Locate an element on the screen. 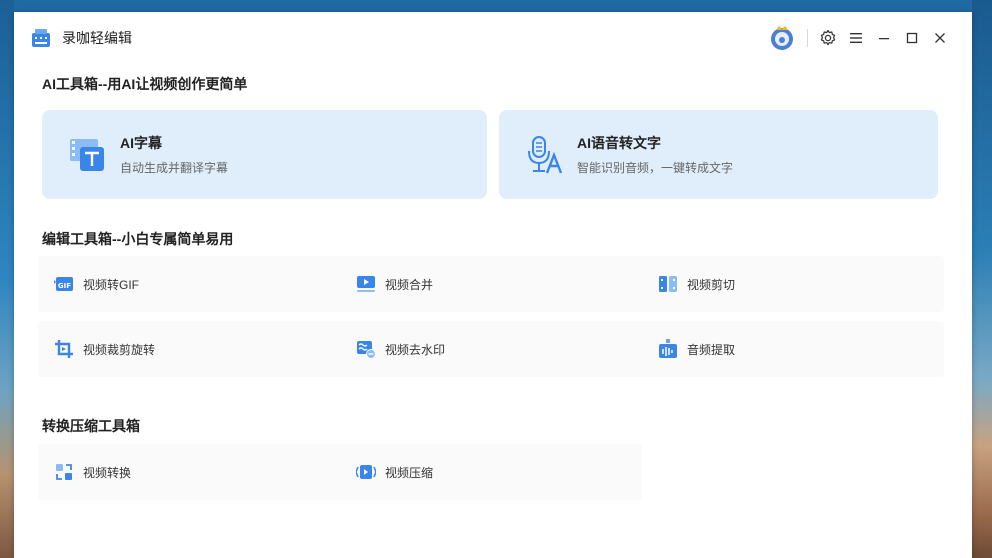 Image resolution: width=992 pixels, height=558 pixels. menu-button is located at coordinates (856, 38).